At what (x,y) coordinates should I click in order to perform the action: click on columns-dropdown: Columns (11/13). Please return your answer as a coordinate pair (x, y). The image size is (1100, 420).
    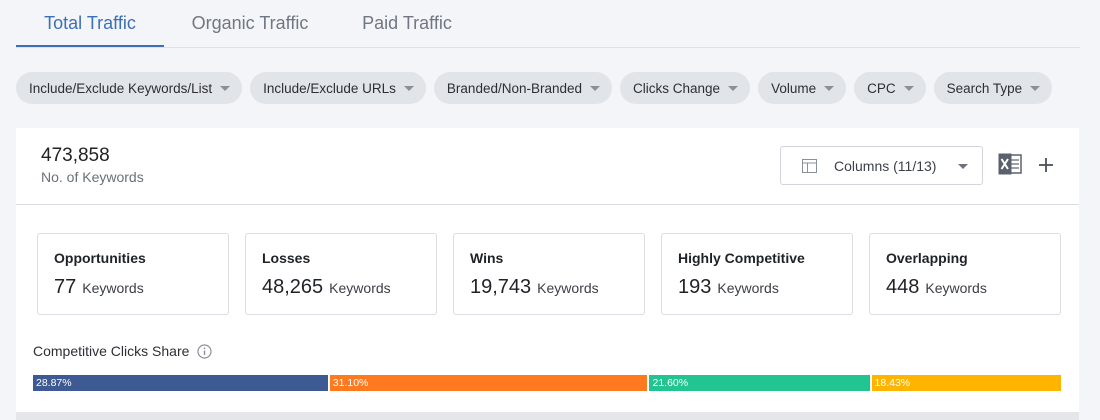
    Looking at the image, I should click on (881, 165).